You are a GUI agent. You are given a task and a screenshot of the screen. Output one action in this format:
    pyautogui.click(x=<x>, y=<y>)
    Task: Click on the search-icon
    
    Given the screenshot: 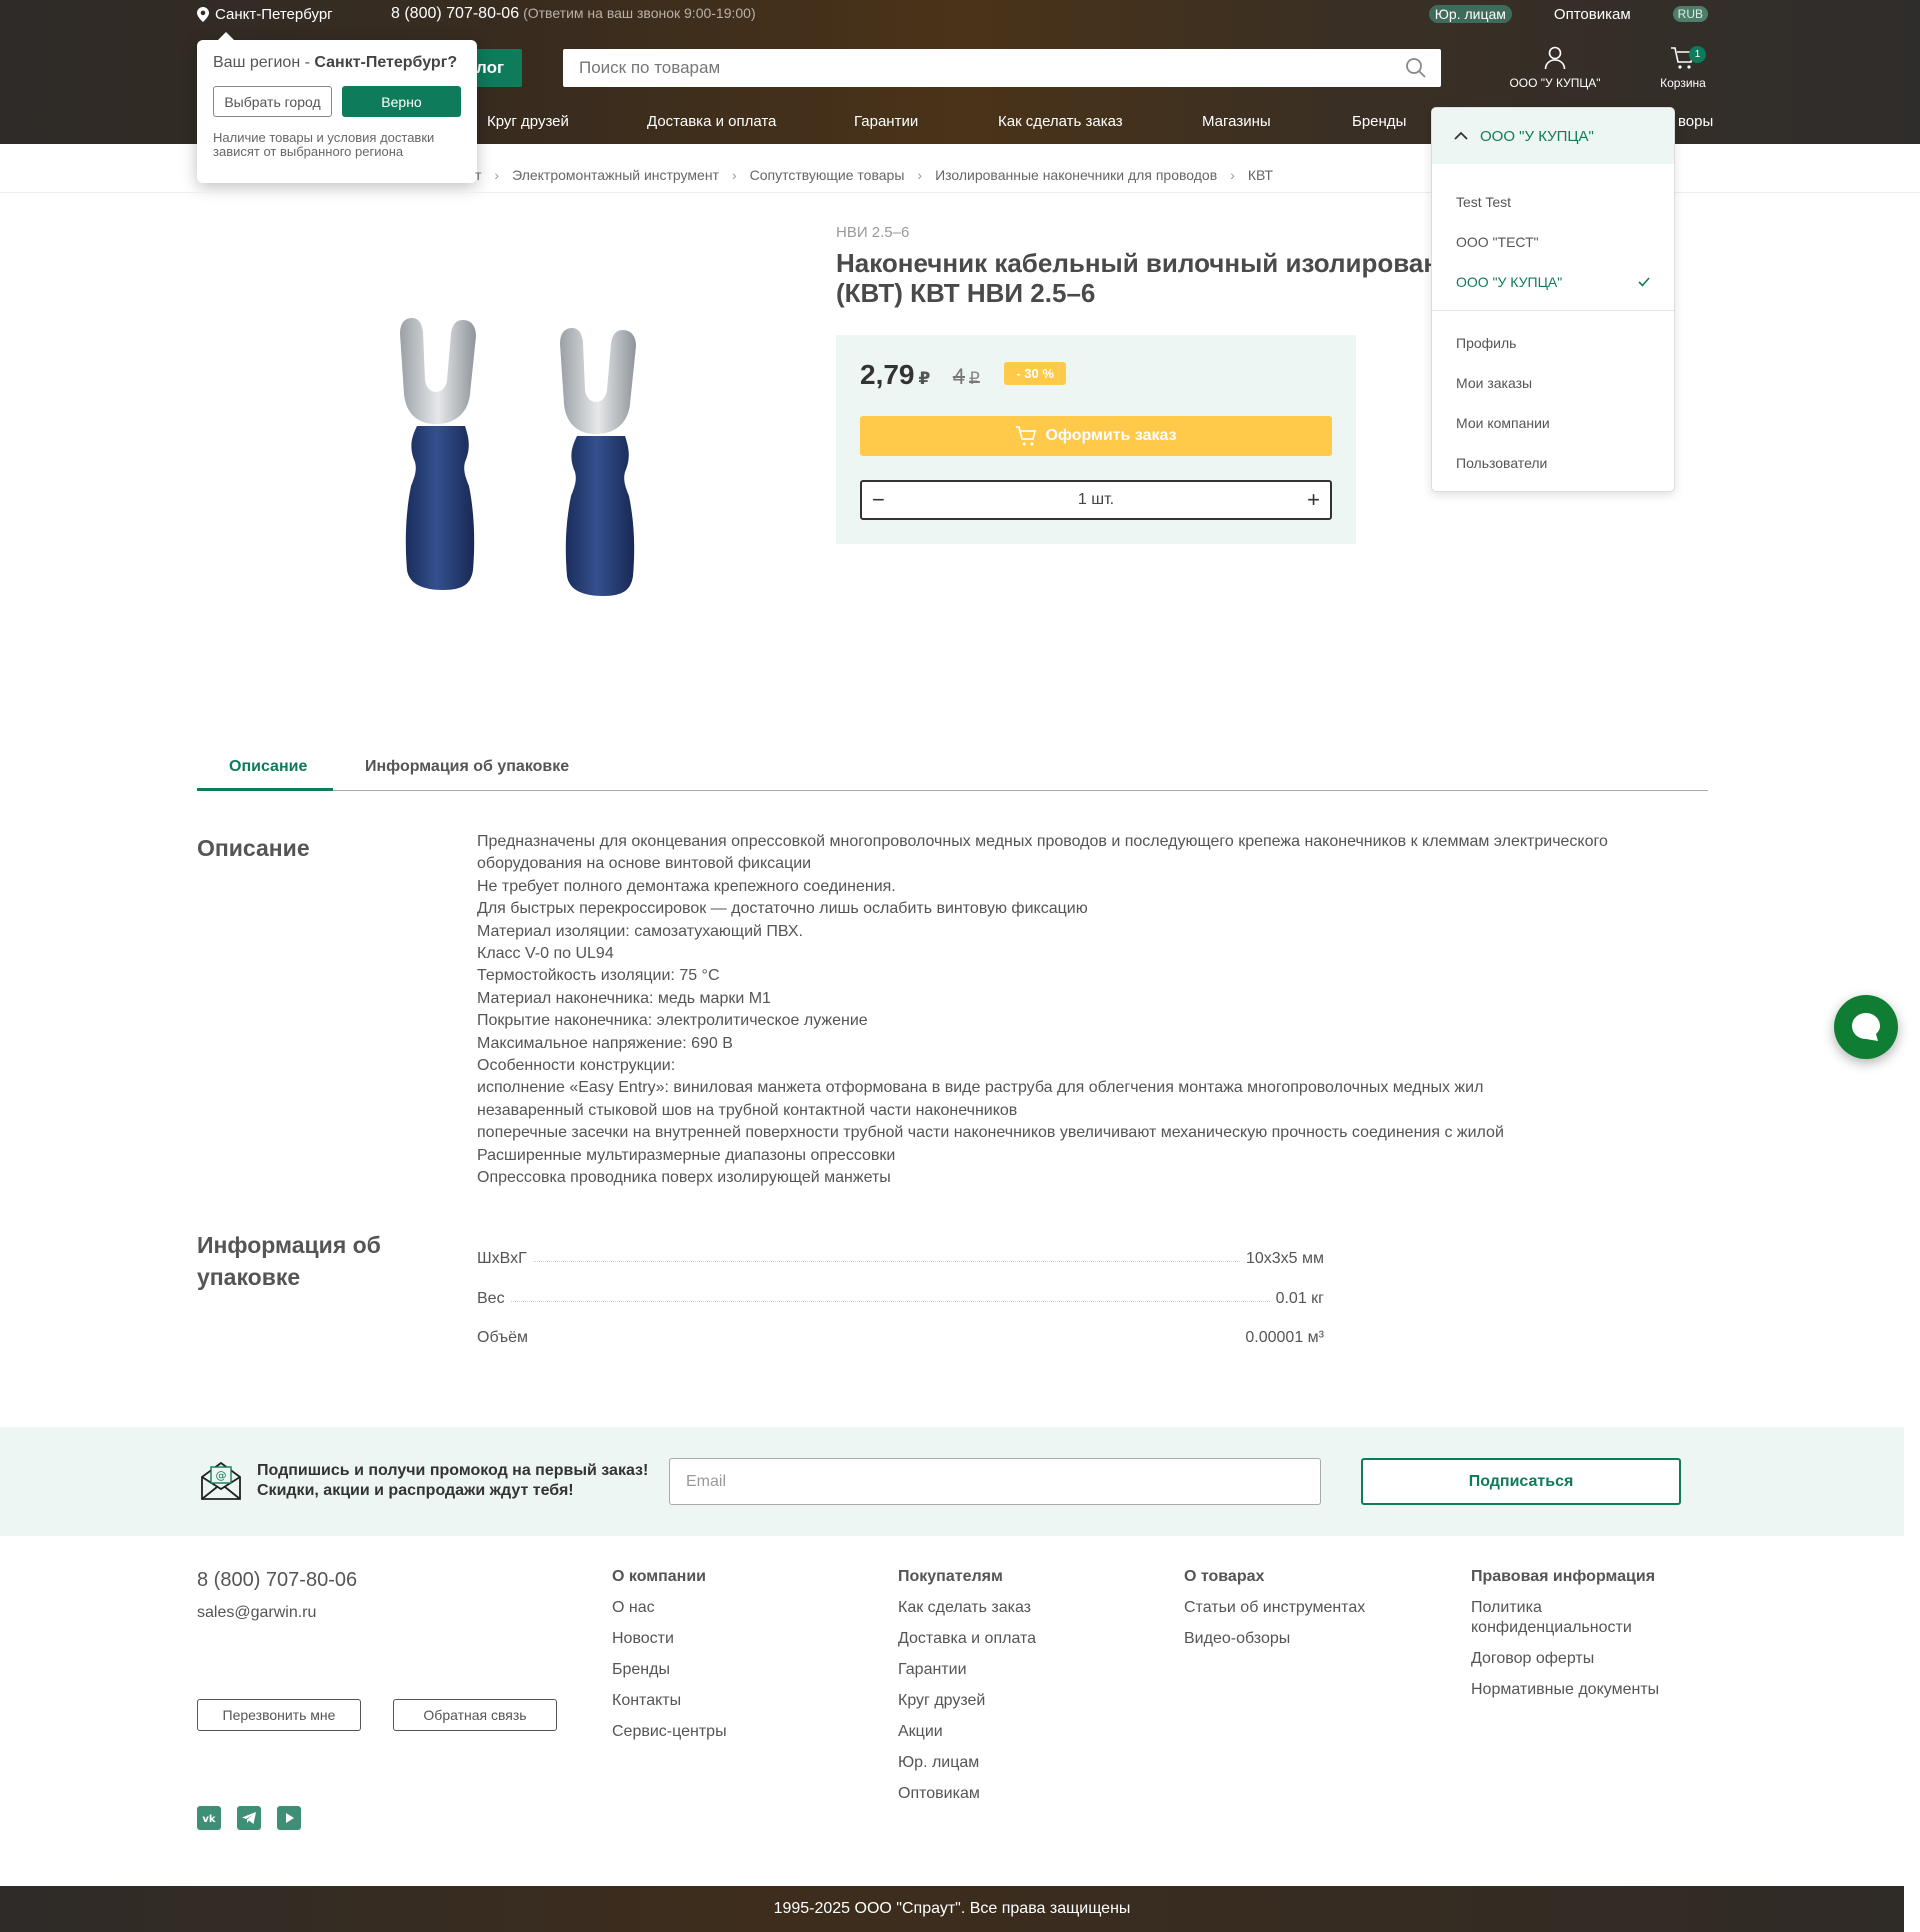 What is the action you would take?
    pyautogui.click(x=1416, y=68)
    